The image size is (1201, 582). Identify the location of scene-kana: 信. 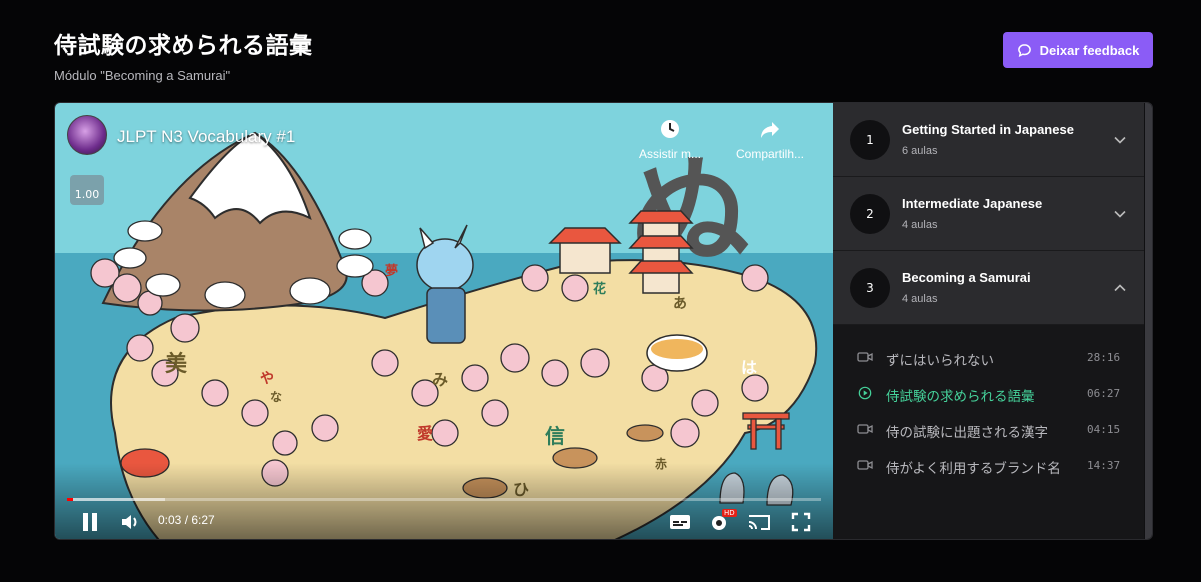
(555, 436).